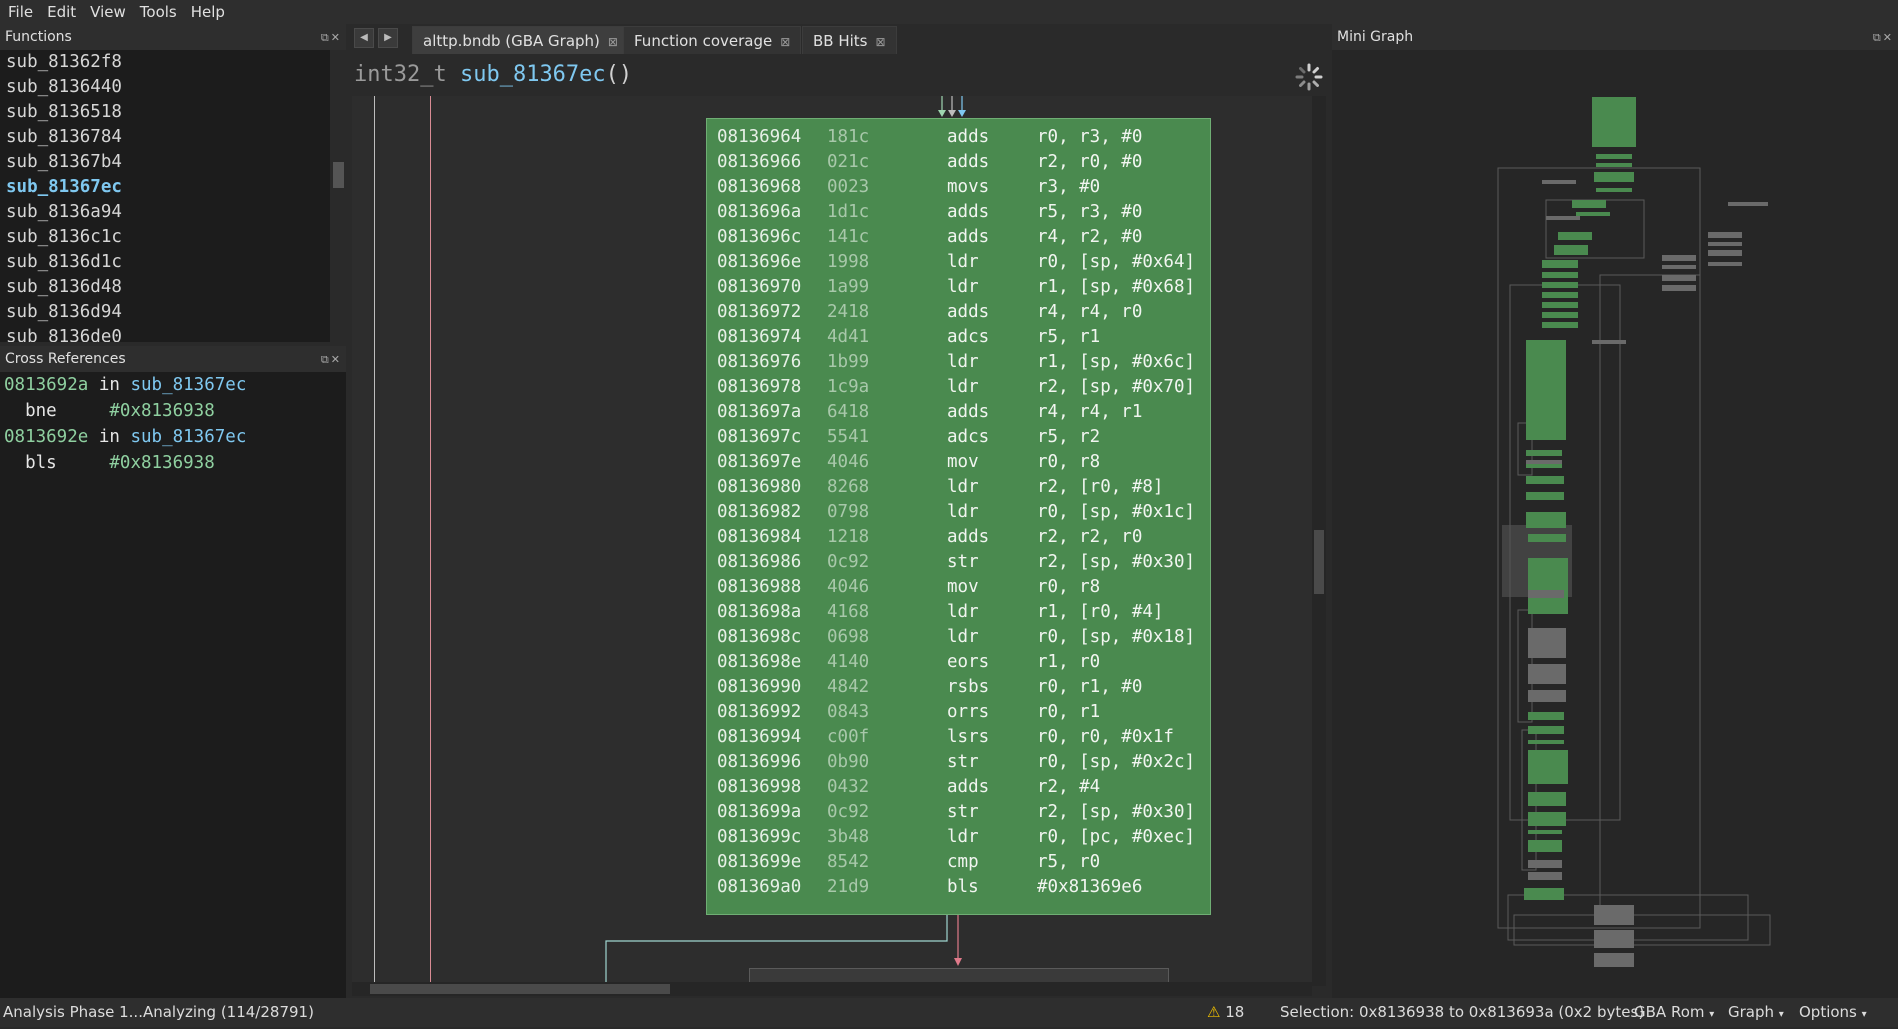  Describe the element at coordinates (958, 762) in the screenshot. I see `instruction-row: 08136996 0b90 str r0, [sp, #0x2c]` at that location.